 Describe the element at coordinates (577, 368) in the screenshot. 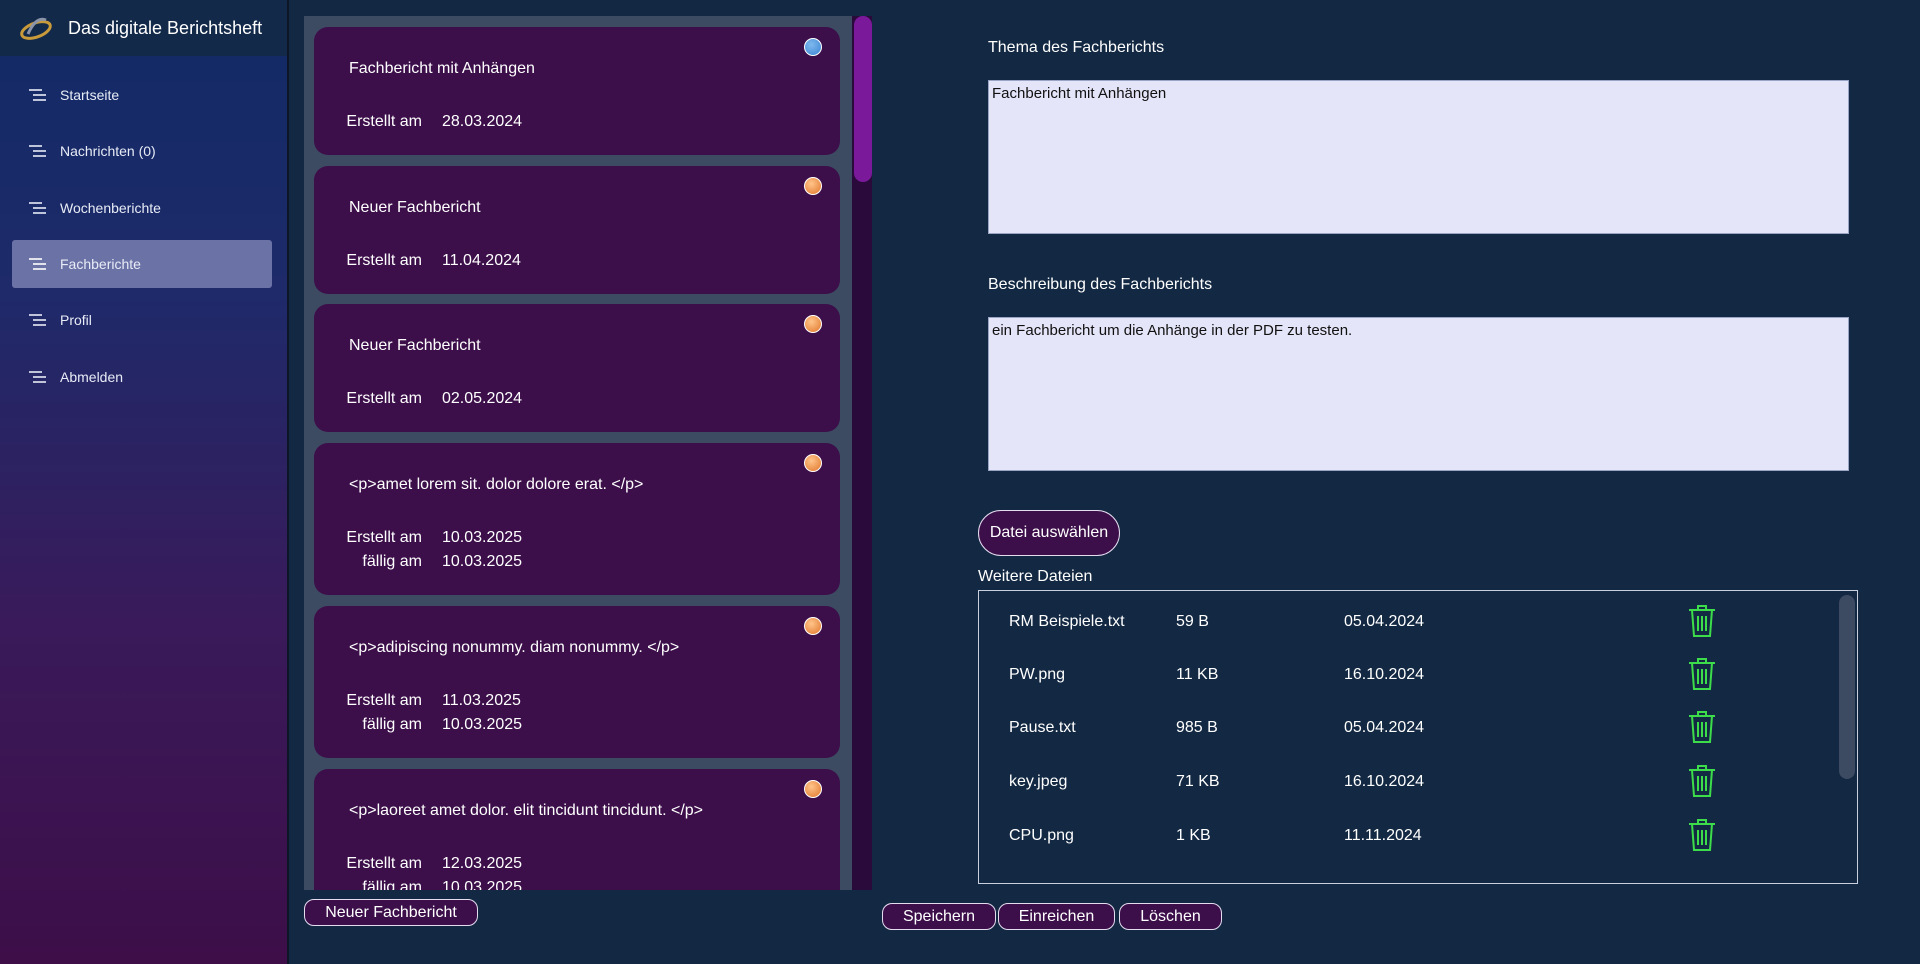

I see `report-card: Neuer Fachbericht Erstellt am 02.05.2024` at that location.